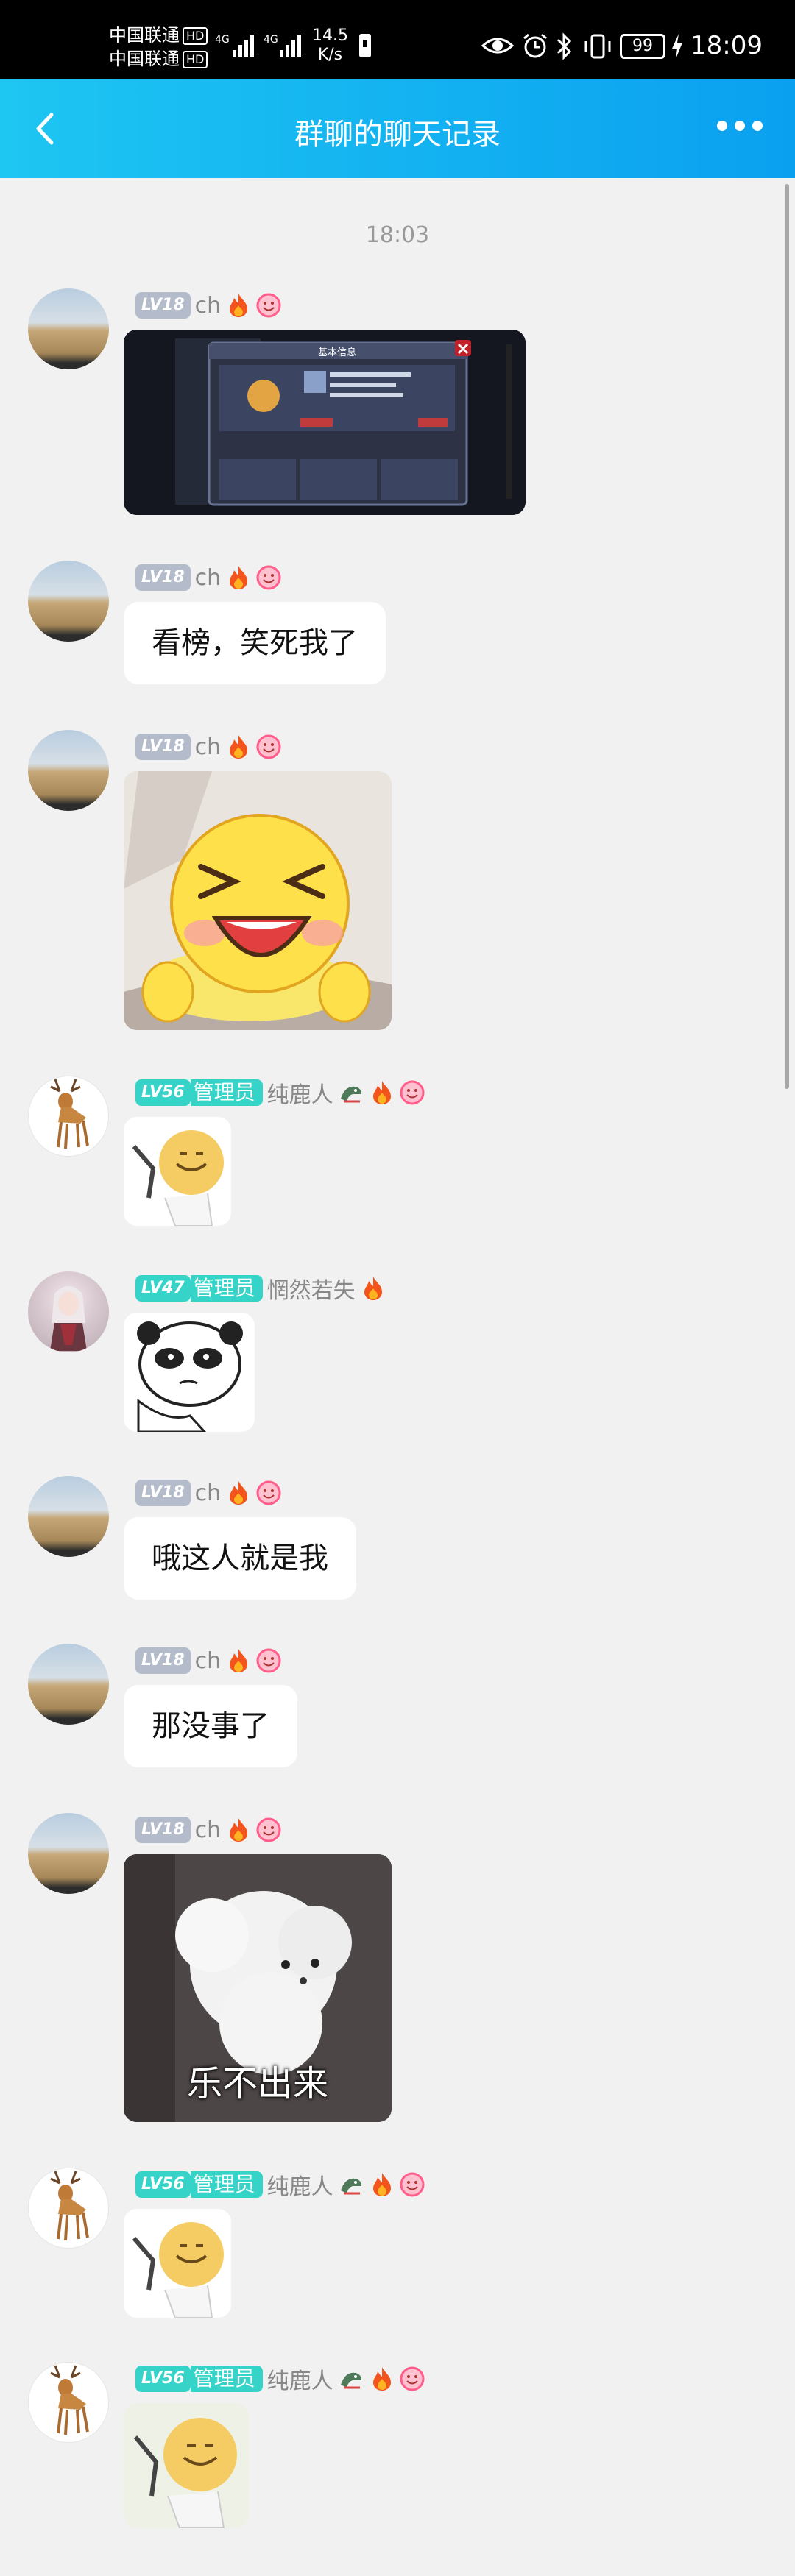 The image size is (795, 2576). What do you see at coordinates (158, 59) in the screenshot?
I see `carrier-2: 中国联通 HD` at bounding box center [158, 59].